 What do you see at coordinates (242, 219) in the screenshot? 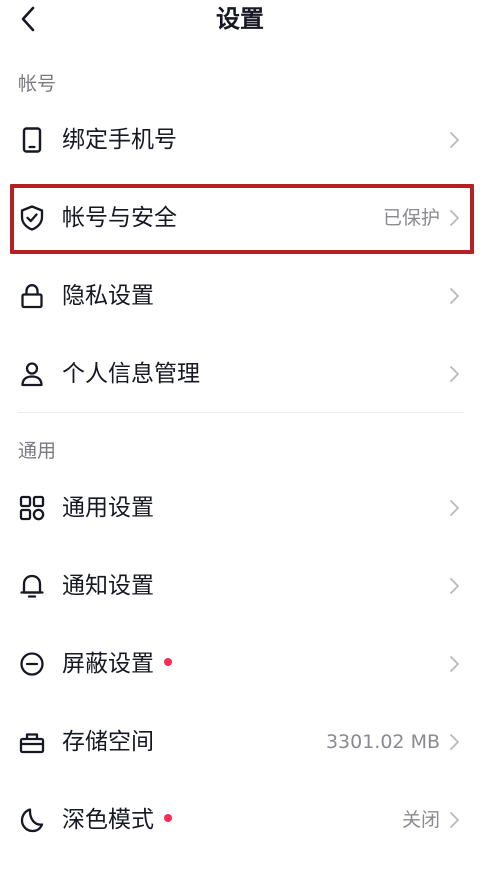
I see `highlight-box` at bounding box center [242, 219].